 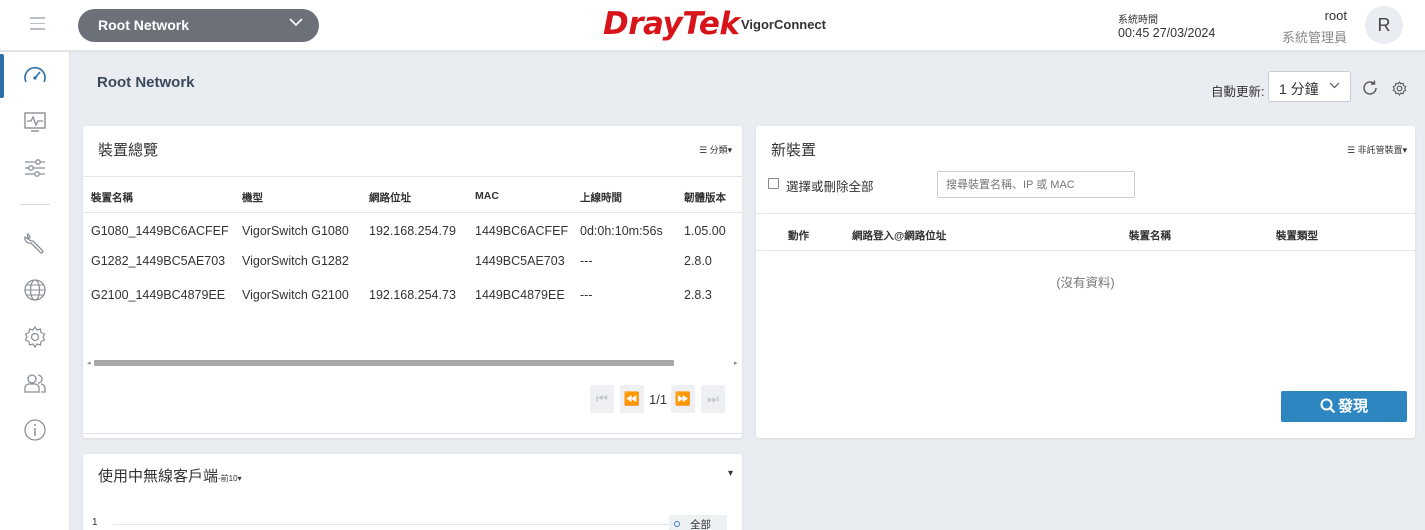 I want to click on table-cell: 1449BC6ACFEF, so click(x=522, y=231).